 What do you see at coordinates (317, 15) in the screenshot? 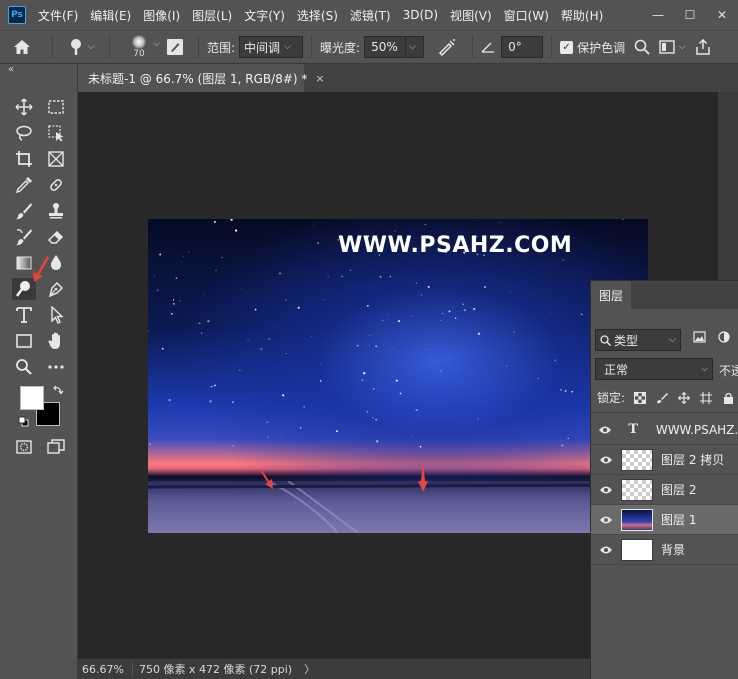
I see `menu-select: 选择(S)` at bounding box center [317, 15].